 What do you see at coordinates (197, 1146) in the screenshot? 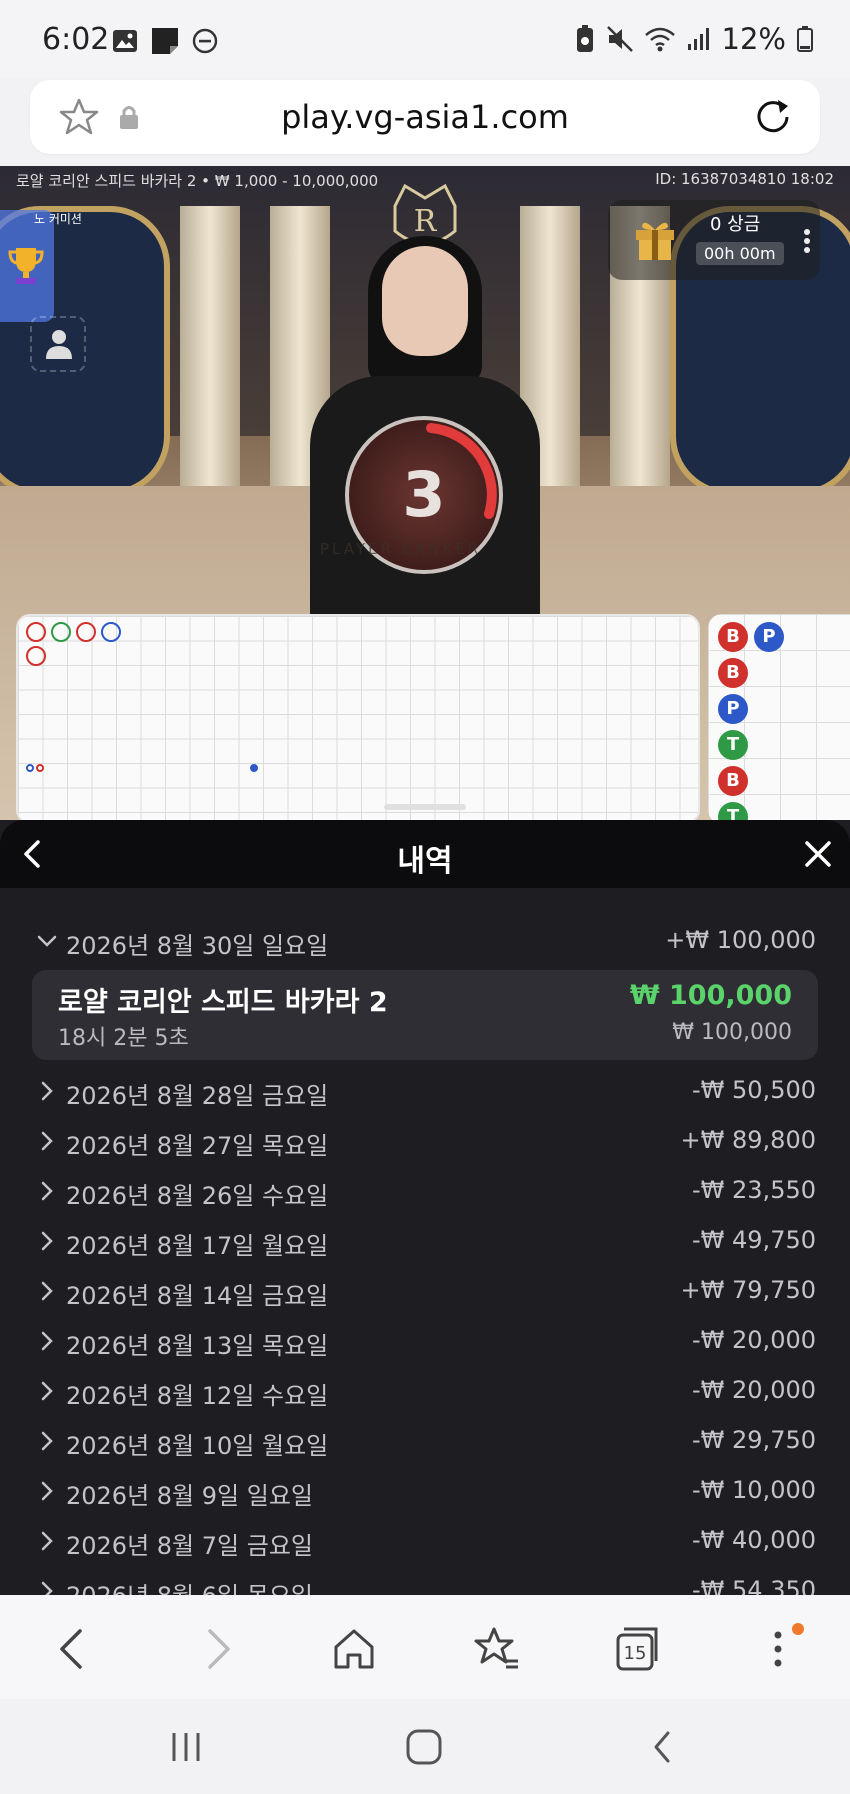
I see `history-group-date: 2026년 8월 27일 목요일` at bounding box center [197, 1146].